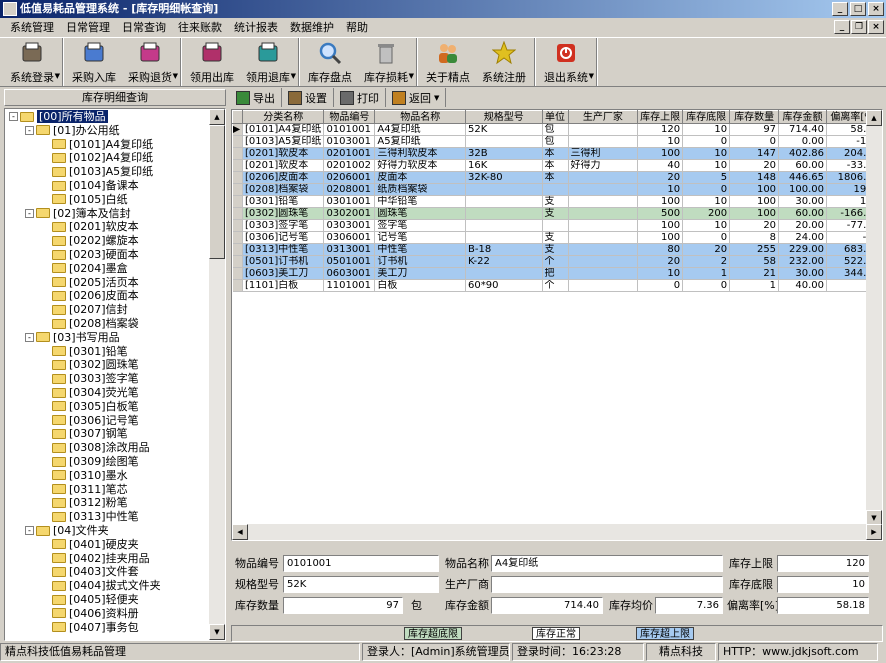 Image resolution: width=886 pixels, height=663 pixels. Describe the element at coordinates (72, 337) in the screenshot. I see `tree-node: - [03]书写用品` at that location.